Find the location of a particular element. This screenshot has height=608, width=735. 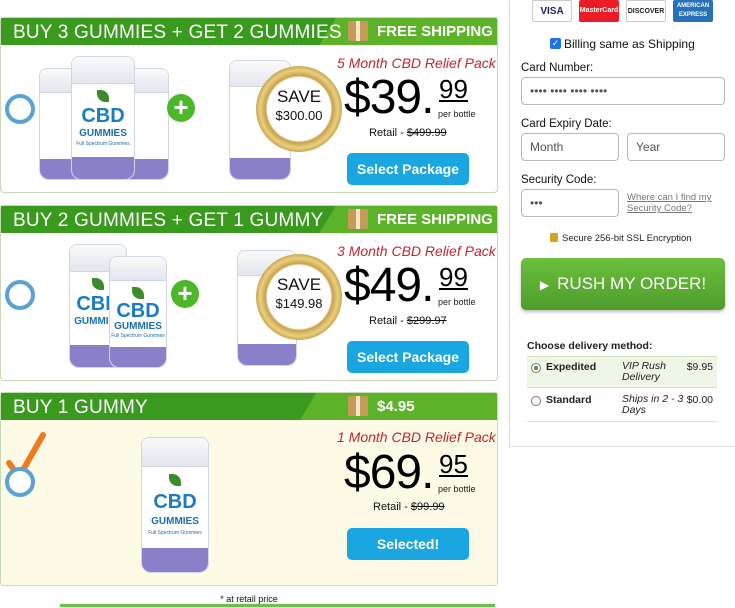

pack-name: 3 Month CBD Relief Pack is located at coordinates (416, 251).